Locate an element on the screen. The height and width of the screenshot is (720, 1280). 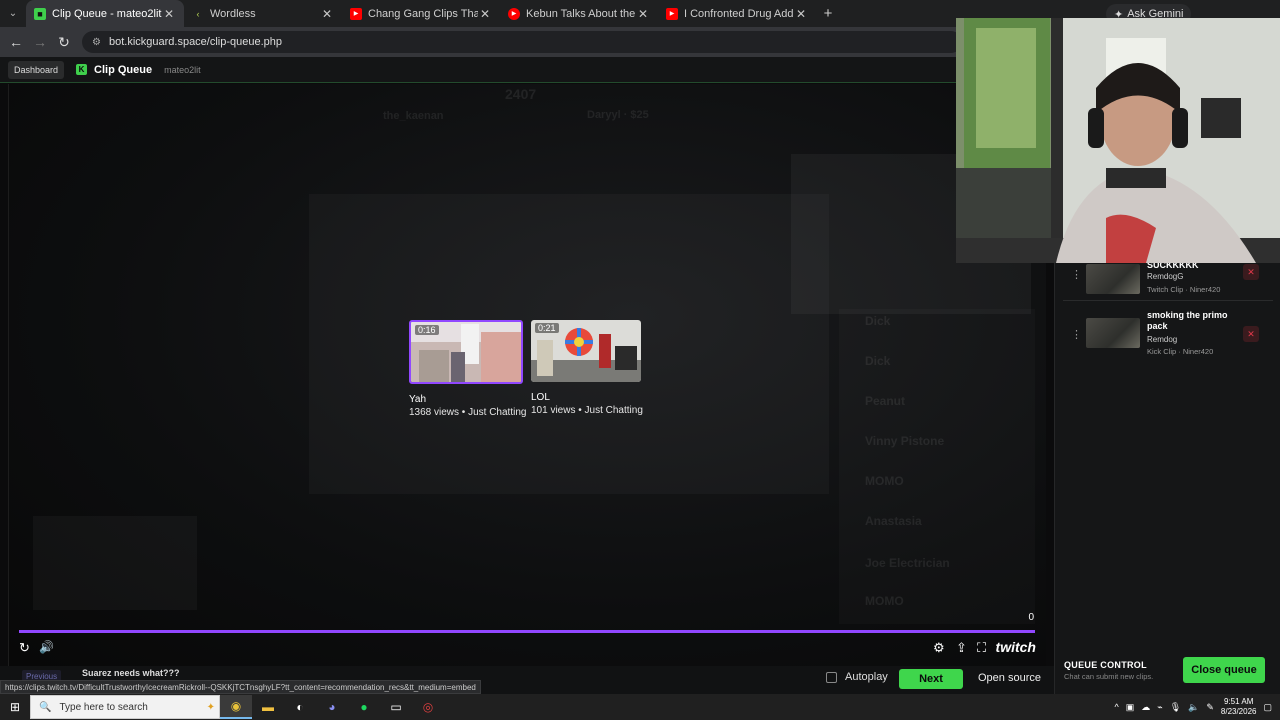
dashboard-button: Dashboard is located at coordinates (36, 69).